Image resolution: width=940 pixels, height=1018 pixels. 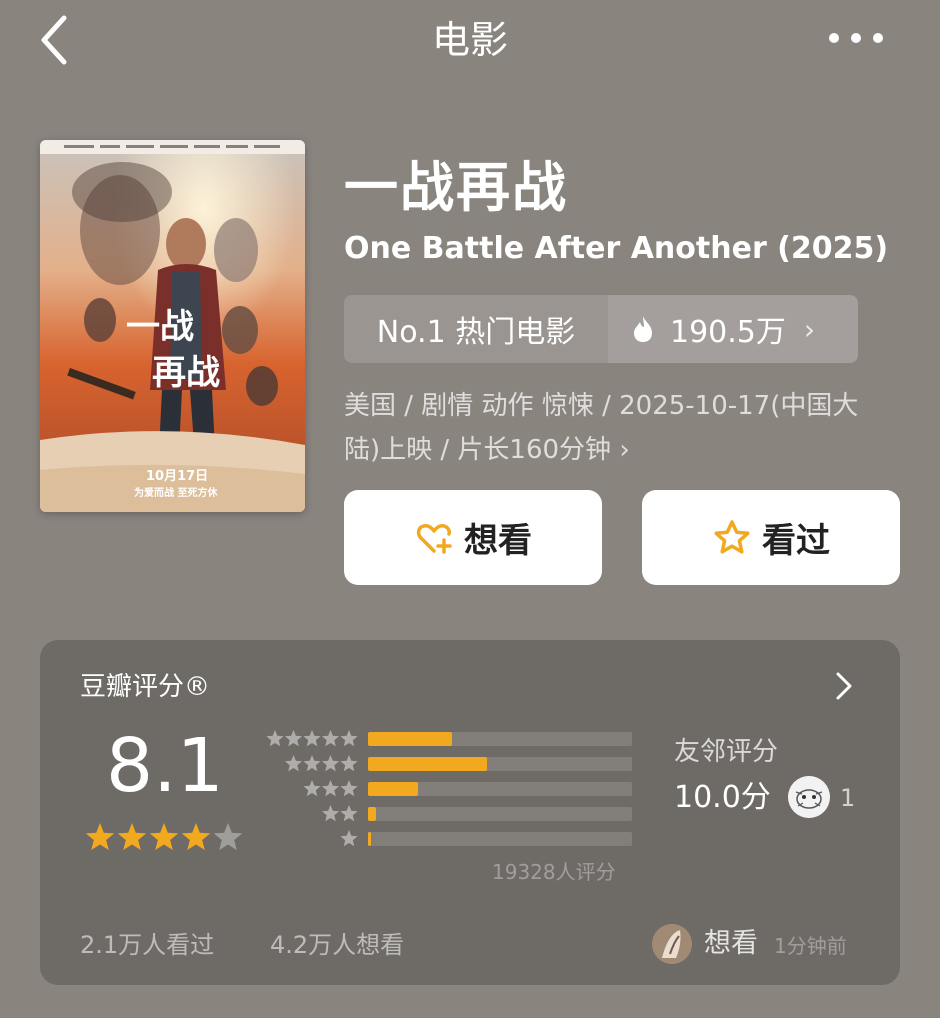 I want to click on movie-info-line1: 美国 / 剧情 动作 惊悚 / 2025-10-17(中国大, so click(x=601, y=406).